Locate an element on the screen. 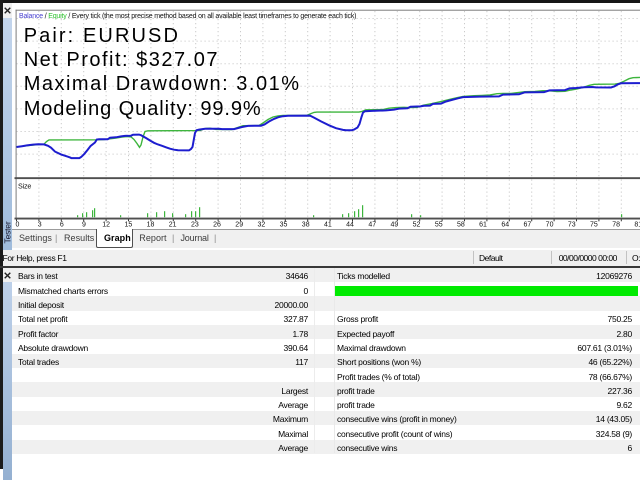 The height and width of the screenshot is (480, 640). svg-text: 52 is located at coordinates (417, 225).